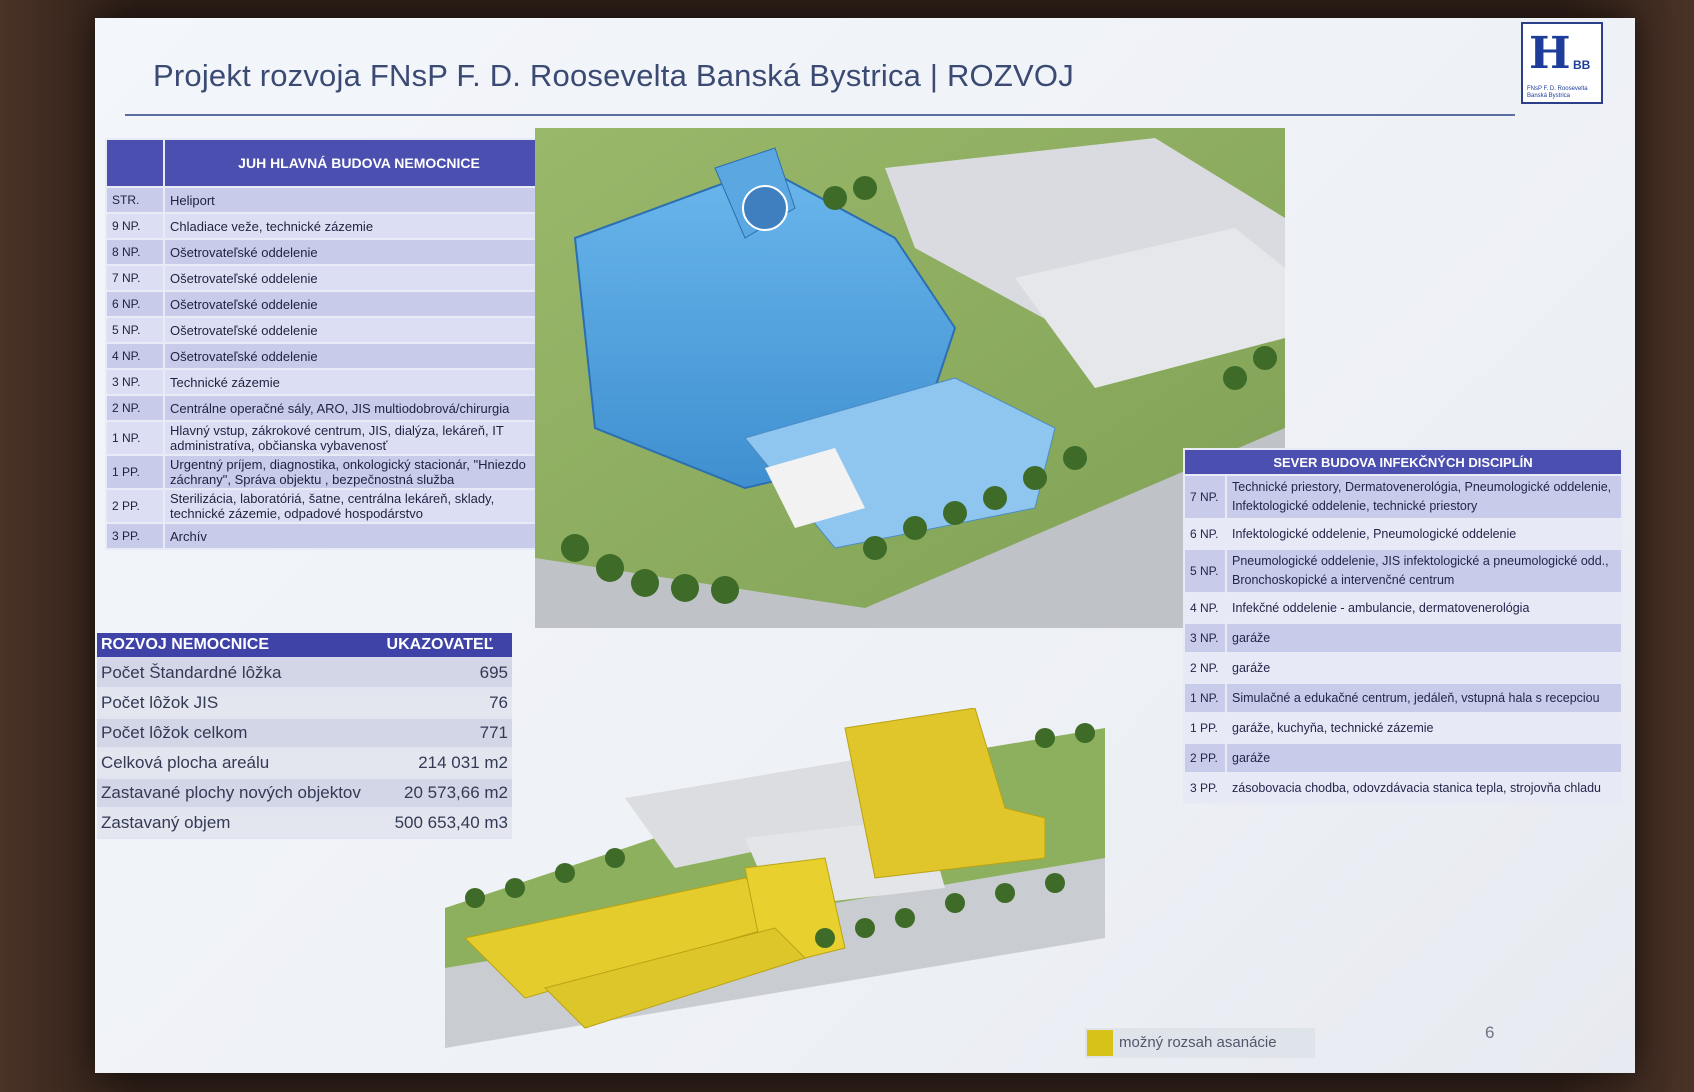 The width and height of the screenshot is (1694, 1092). I want to click on north-table-row: 2 NP. garáže, so click(1403, 668).